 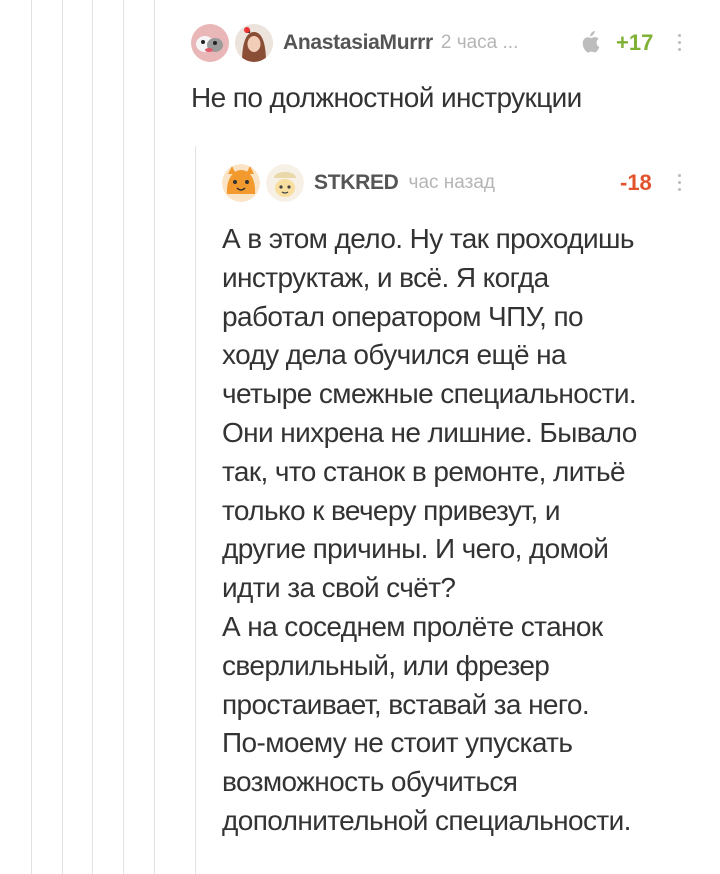 I want to click on comment-author: STKRED, so click(x=356, y=183).